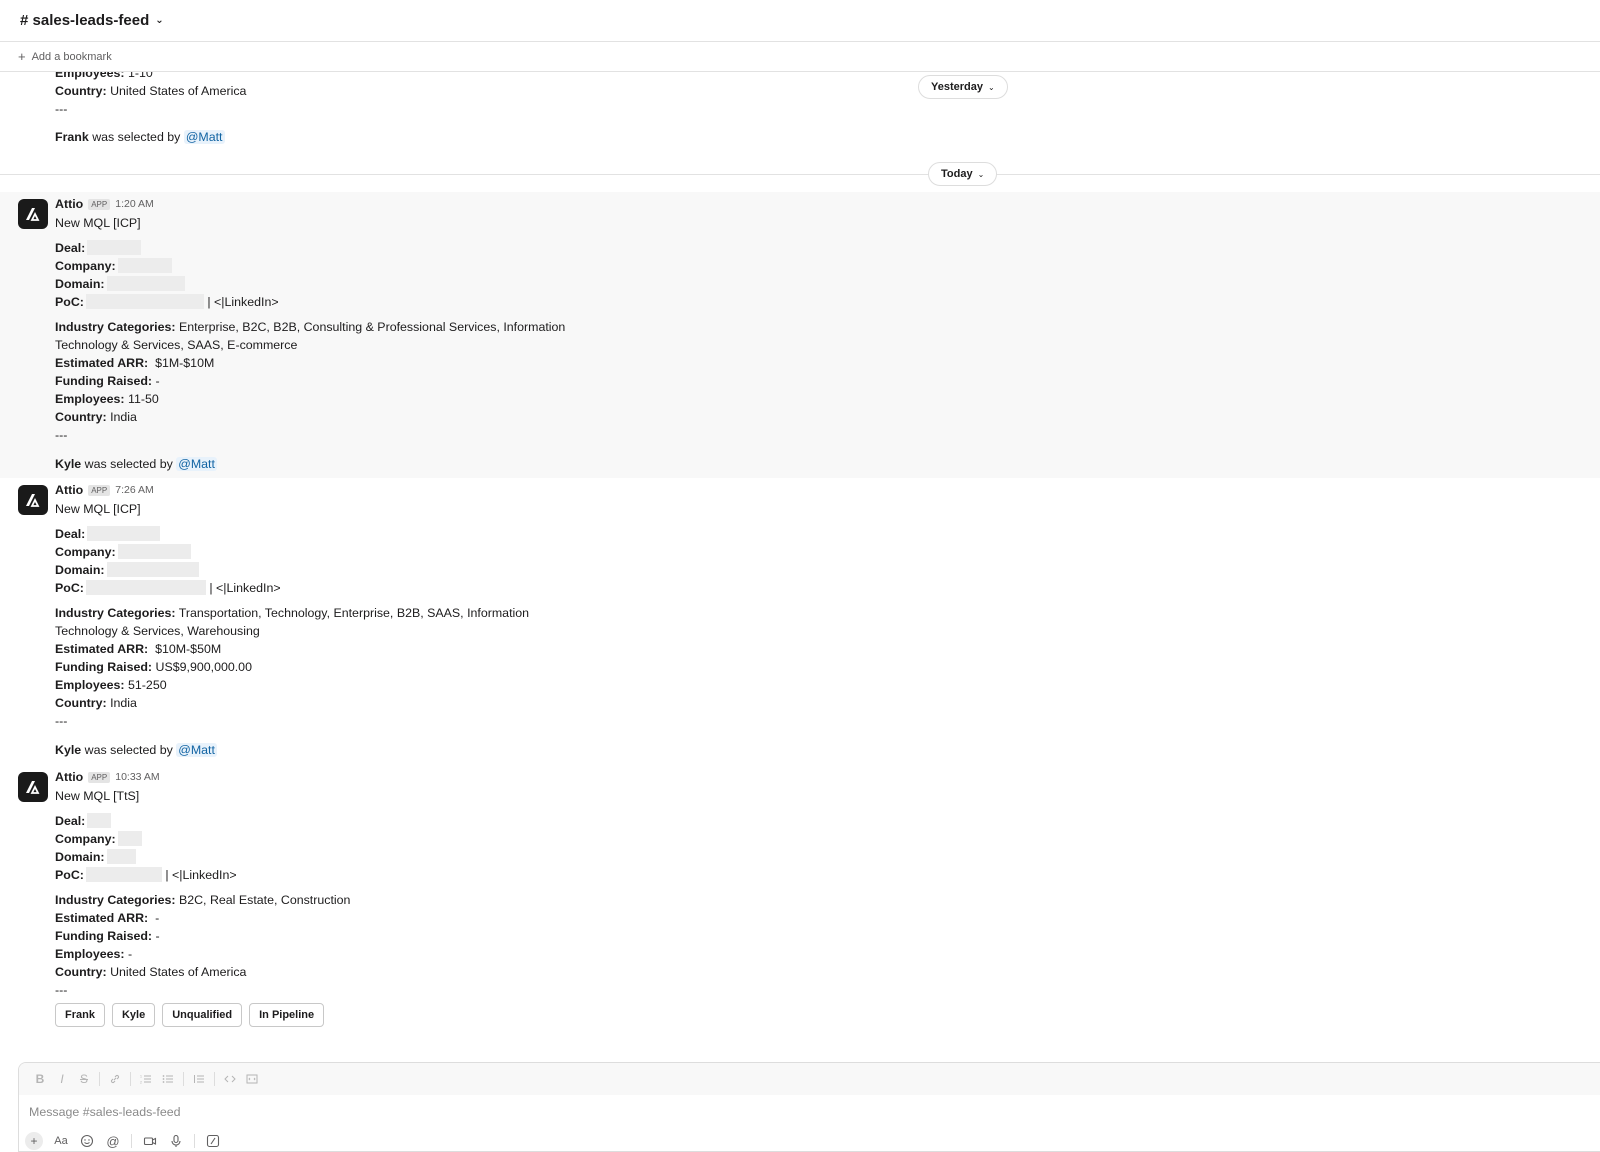 This screenshot has height=1152, width=1600. I want to click on svg-text: 1, so click(141, 1077).